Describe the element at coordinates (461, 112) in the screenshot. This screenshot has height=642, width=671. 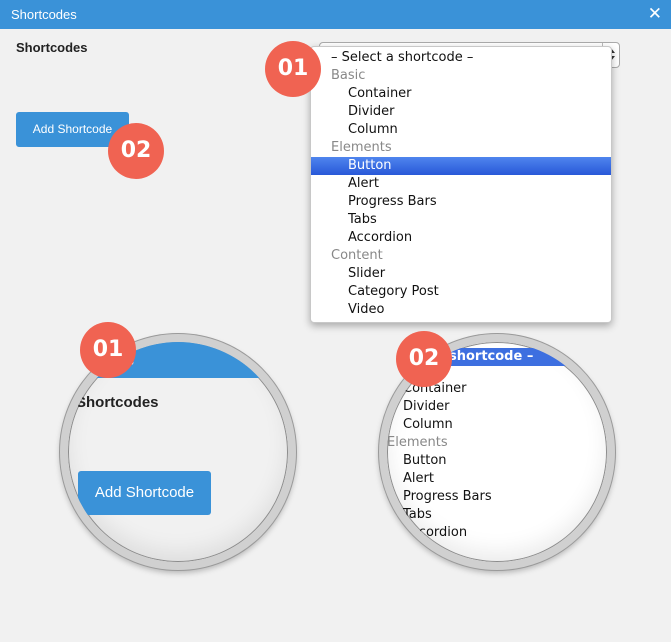
I see `dropdown-option: Divider` at that location.